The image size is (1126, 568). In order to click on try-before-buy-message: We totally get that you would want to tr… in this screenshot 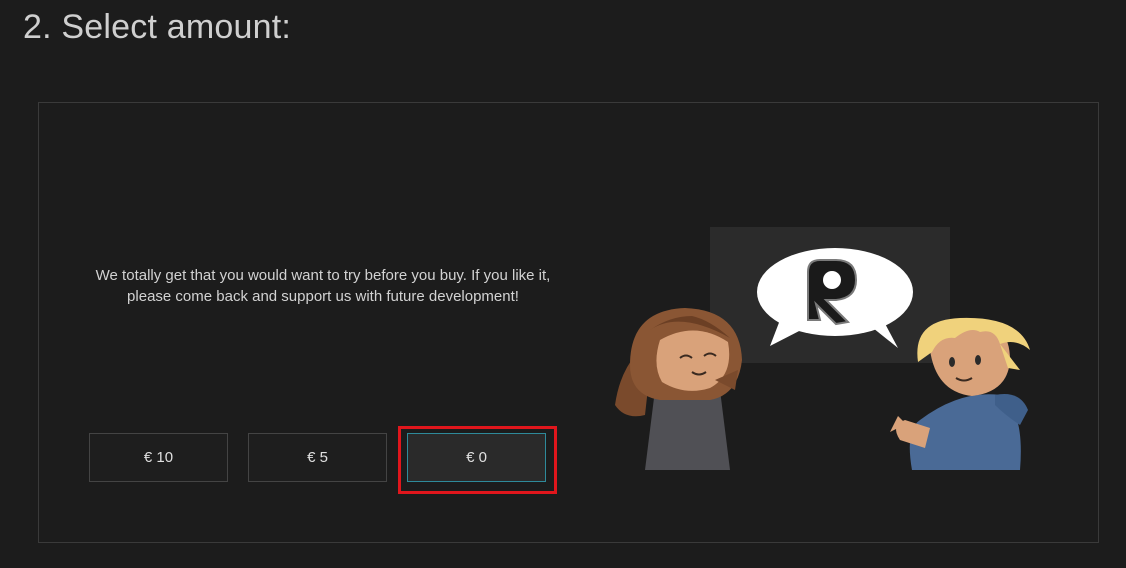, I will do `click(323, 286)`.